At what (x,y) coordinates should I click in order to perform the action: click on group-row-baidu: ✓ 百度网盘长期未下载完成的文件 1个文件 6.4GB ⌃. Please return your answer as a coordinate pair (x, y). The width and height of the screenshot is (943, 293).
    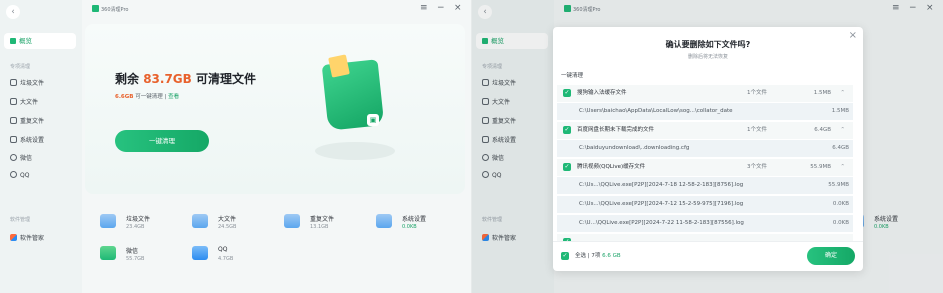
    Looking at the image, I should click on (705, 130).